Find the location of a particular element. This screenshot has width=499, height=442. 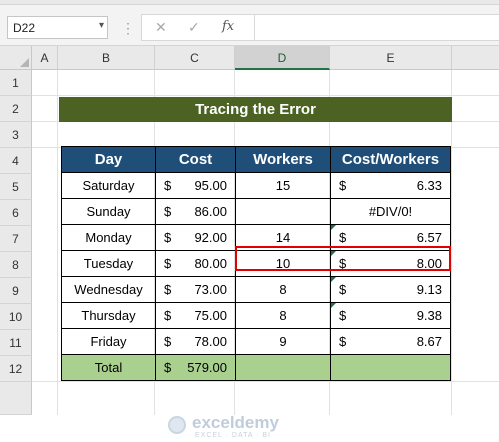

insert-function-icon: fx is located at coordinates (228, 26).